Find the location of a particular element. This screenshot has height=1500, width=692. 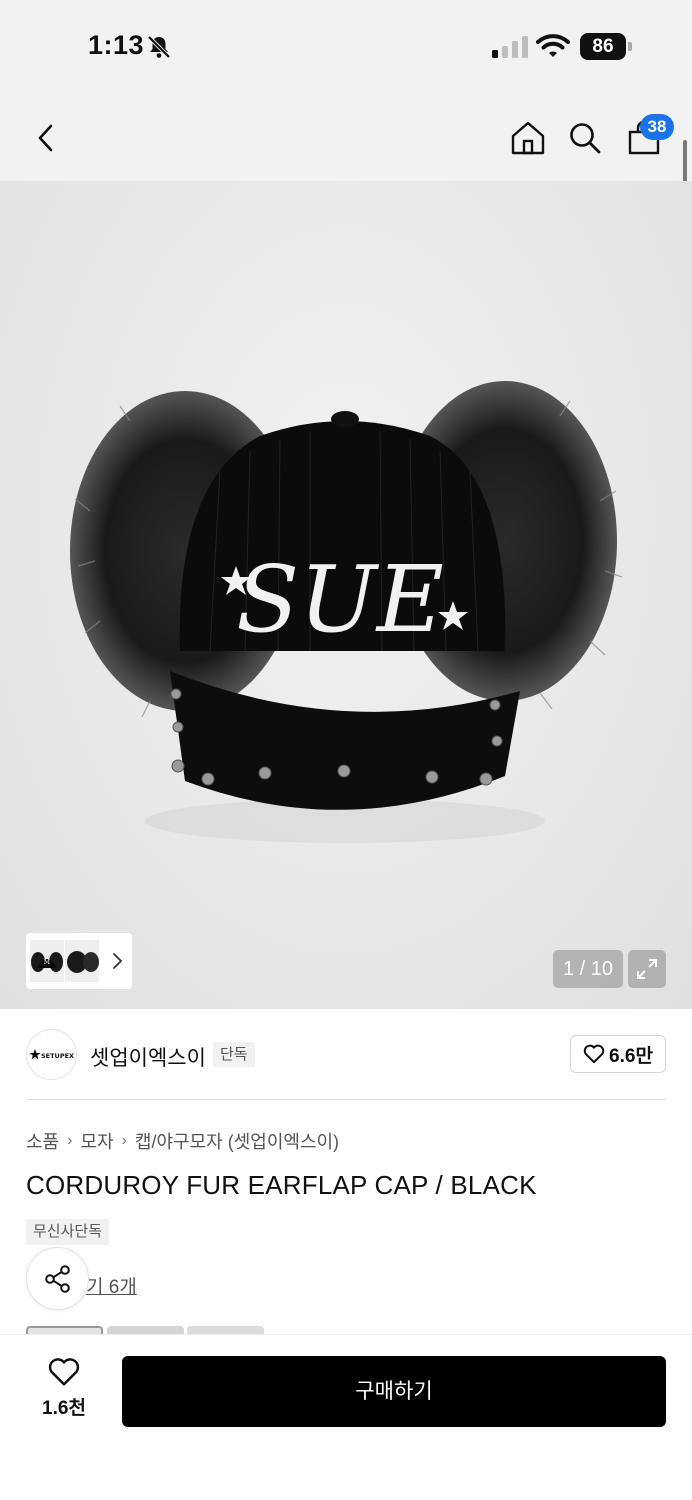

buy-button: 구매하기 is located at coordinates (394, 1391).